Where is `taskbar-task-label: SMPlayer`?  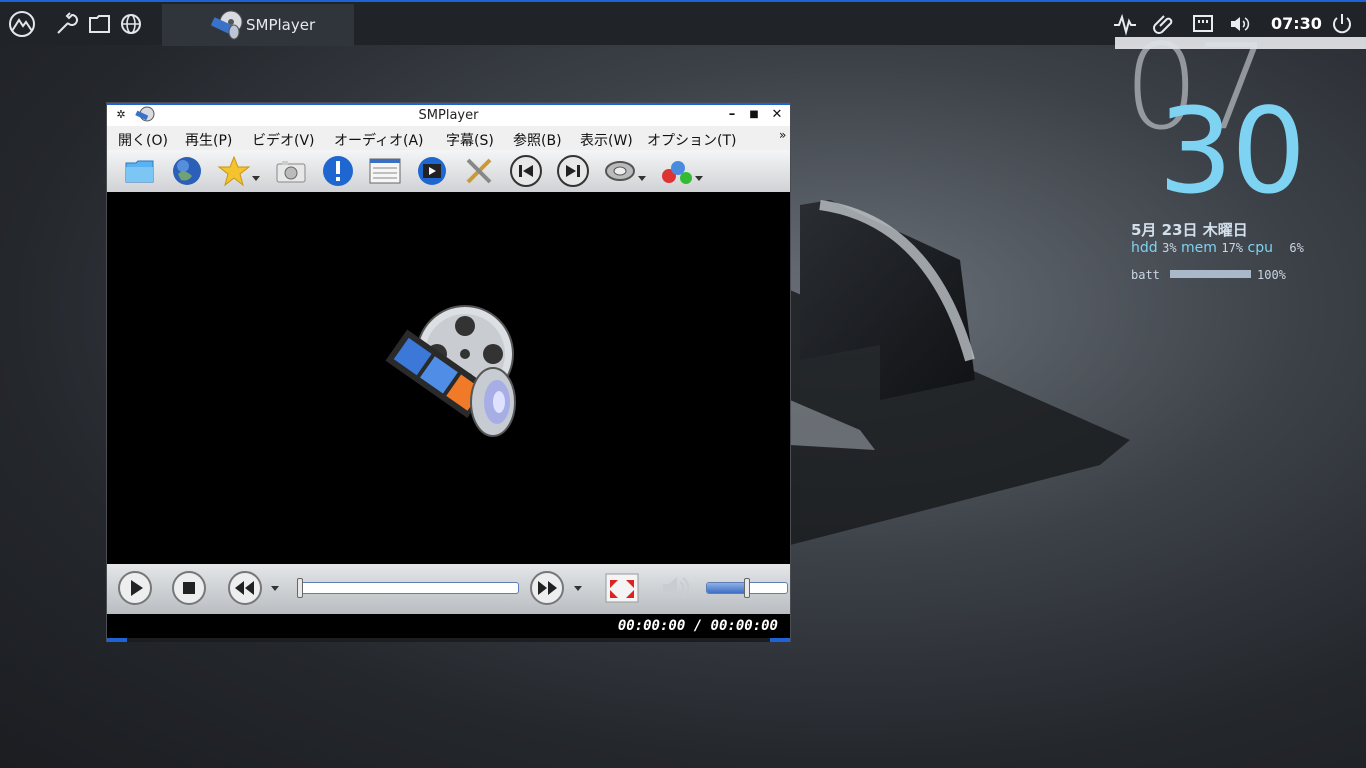 taskbar-task-label: SMPlayer is located at coordinates (281, 25).